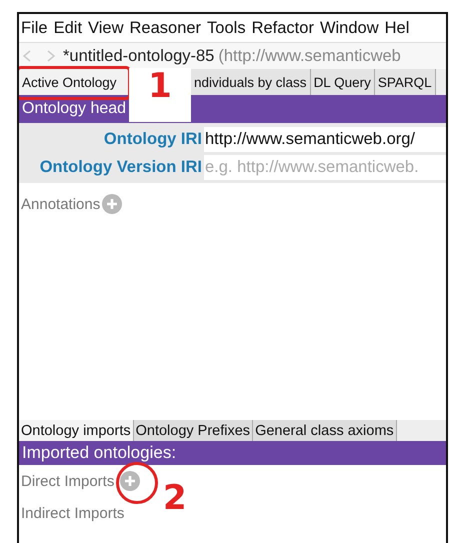  Describe the element at coordinates (194, 430) in the screenshot. I see `tab: Ontology Prefixes` at that location.